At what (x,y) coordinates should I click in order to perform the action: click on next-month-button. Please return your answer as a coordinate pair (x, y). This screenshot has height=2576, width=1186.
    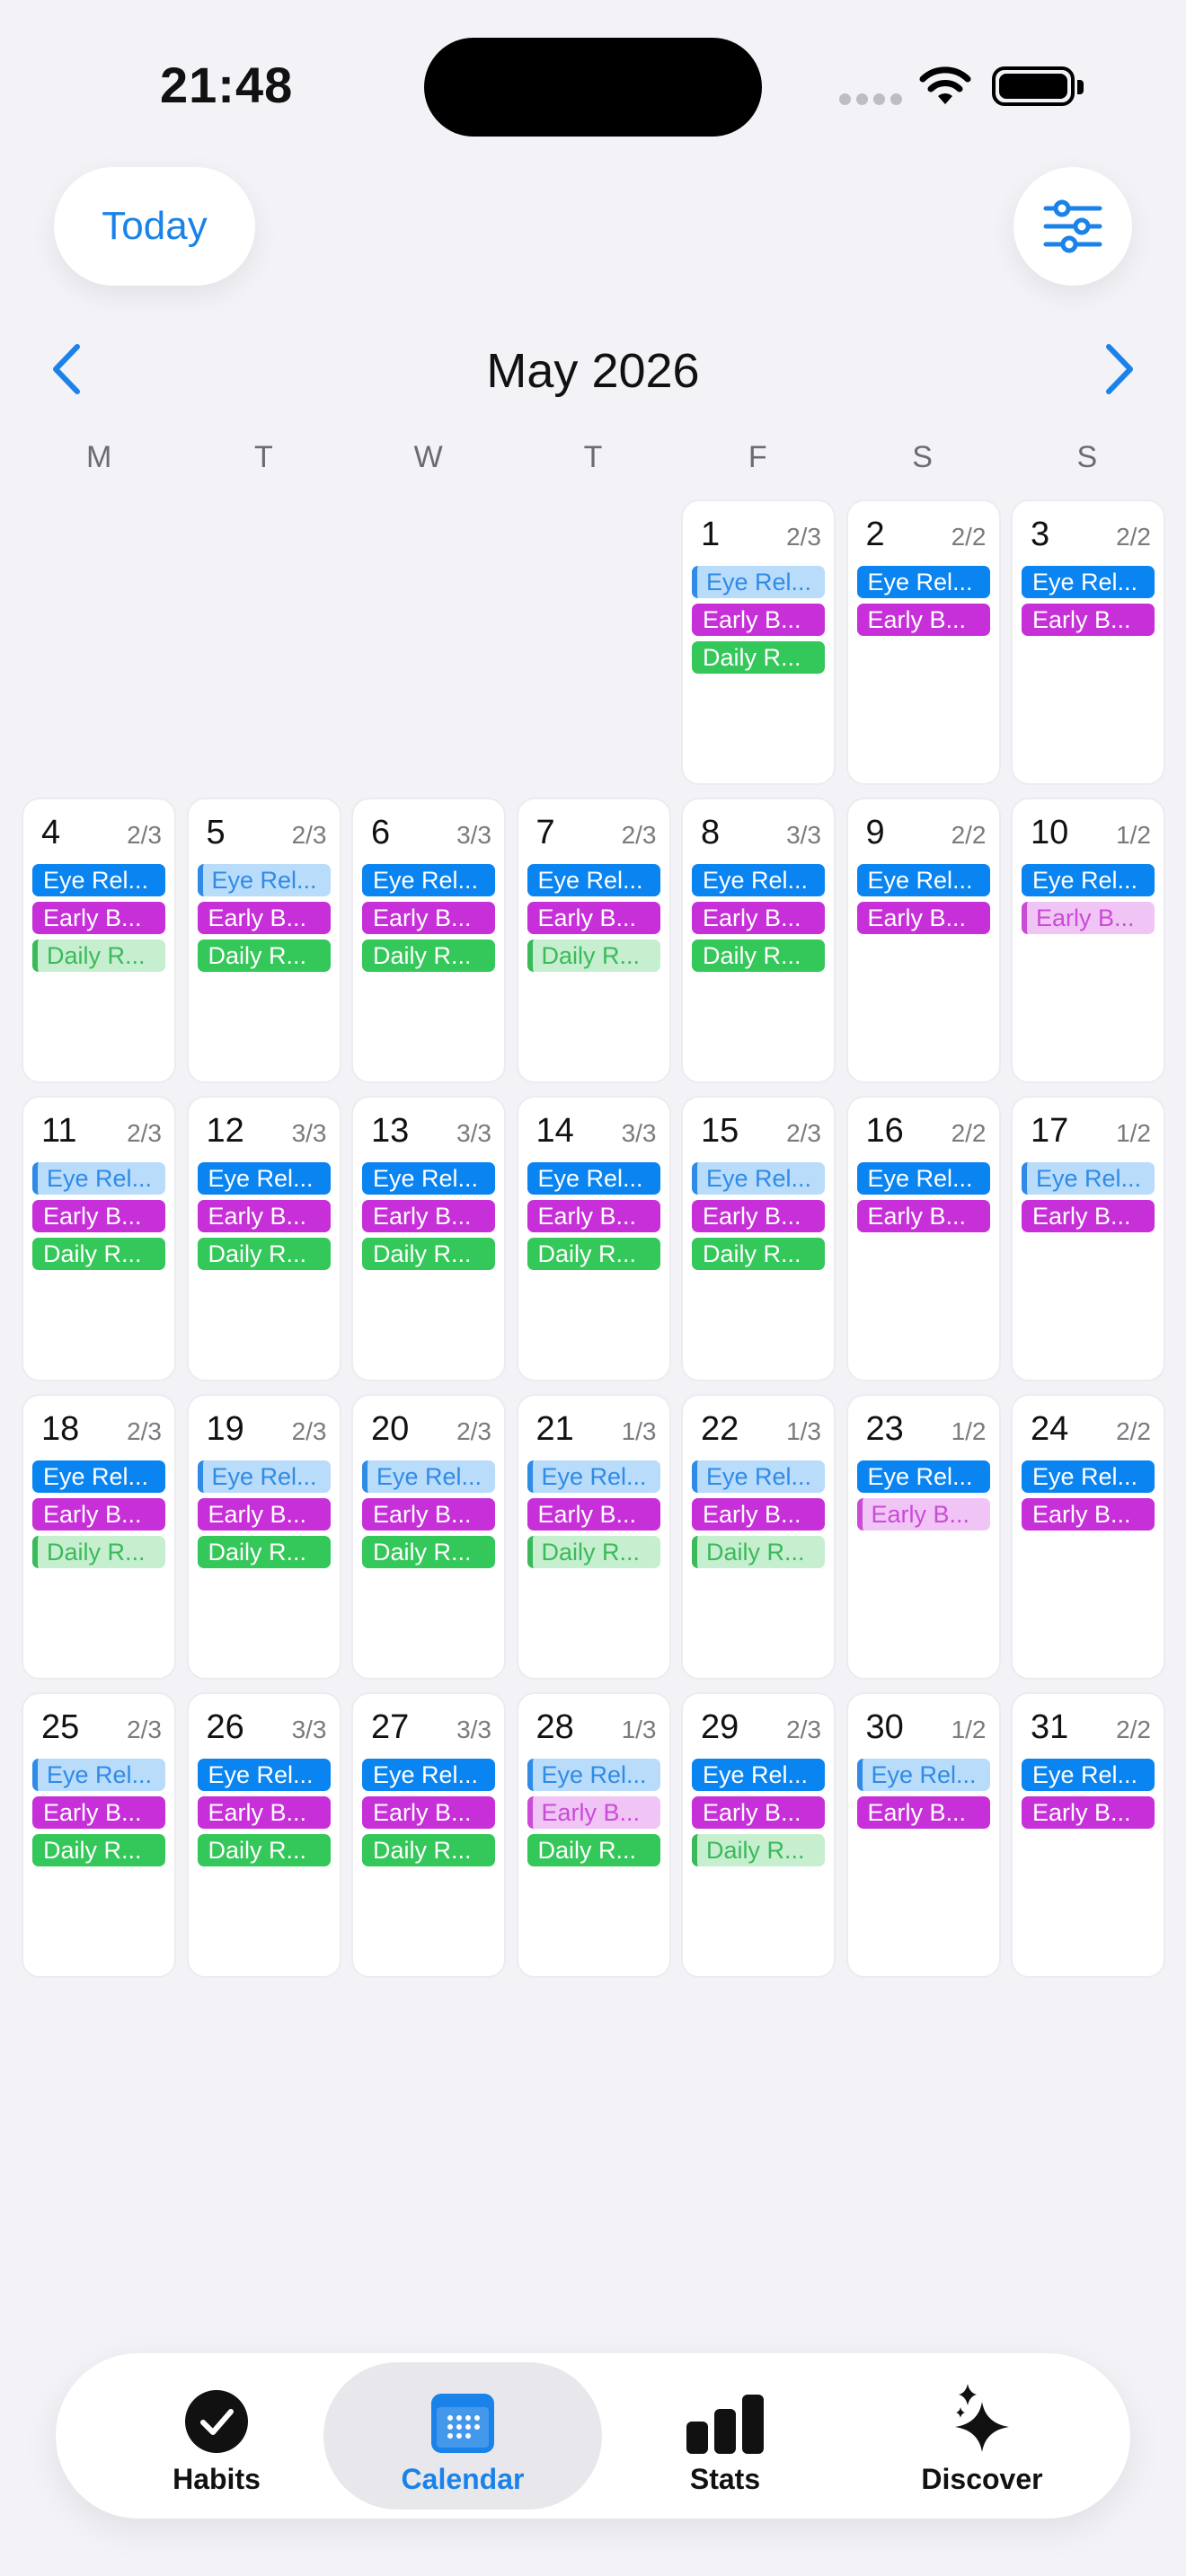
    Looking at the image, I should click on (1118, 369).